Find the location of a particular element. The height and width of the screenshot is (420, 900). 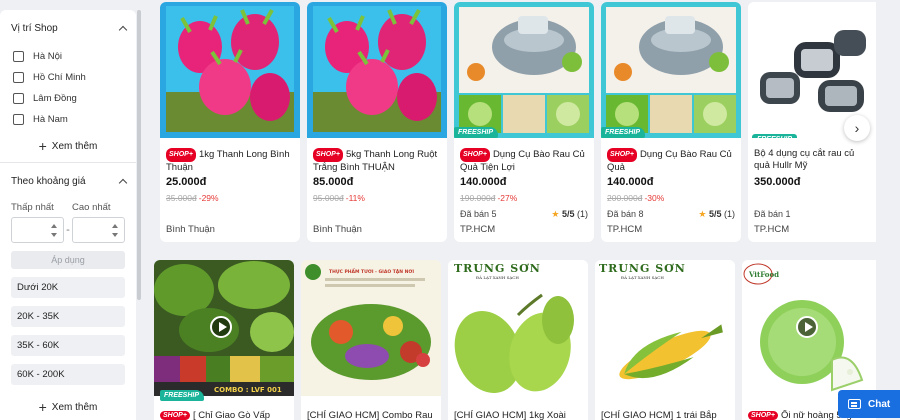

product-title: Bộ 4 dụng cụ cắt rau củ quả Hullr Mỹ is located at coordinates (812, 160).